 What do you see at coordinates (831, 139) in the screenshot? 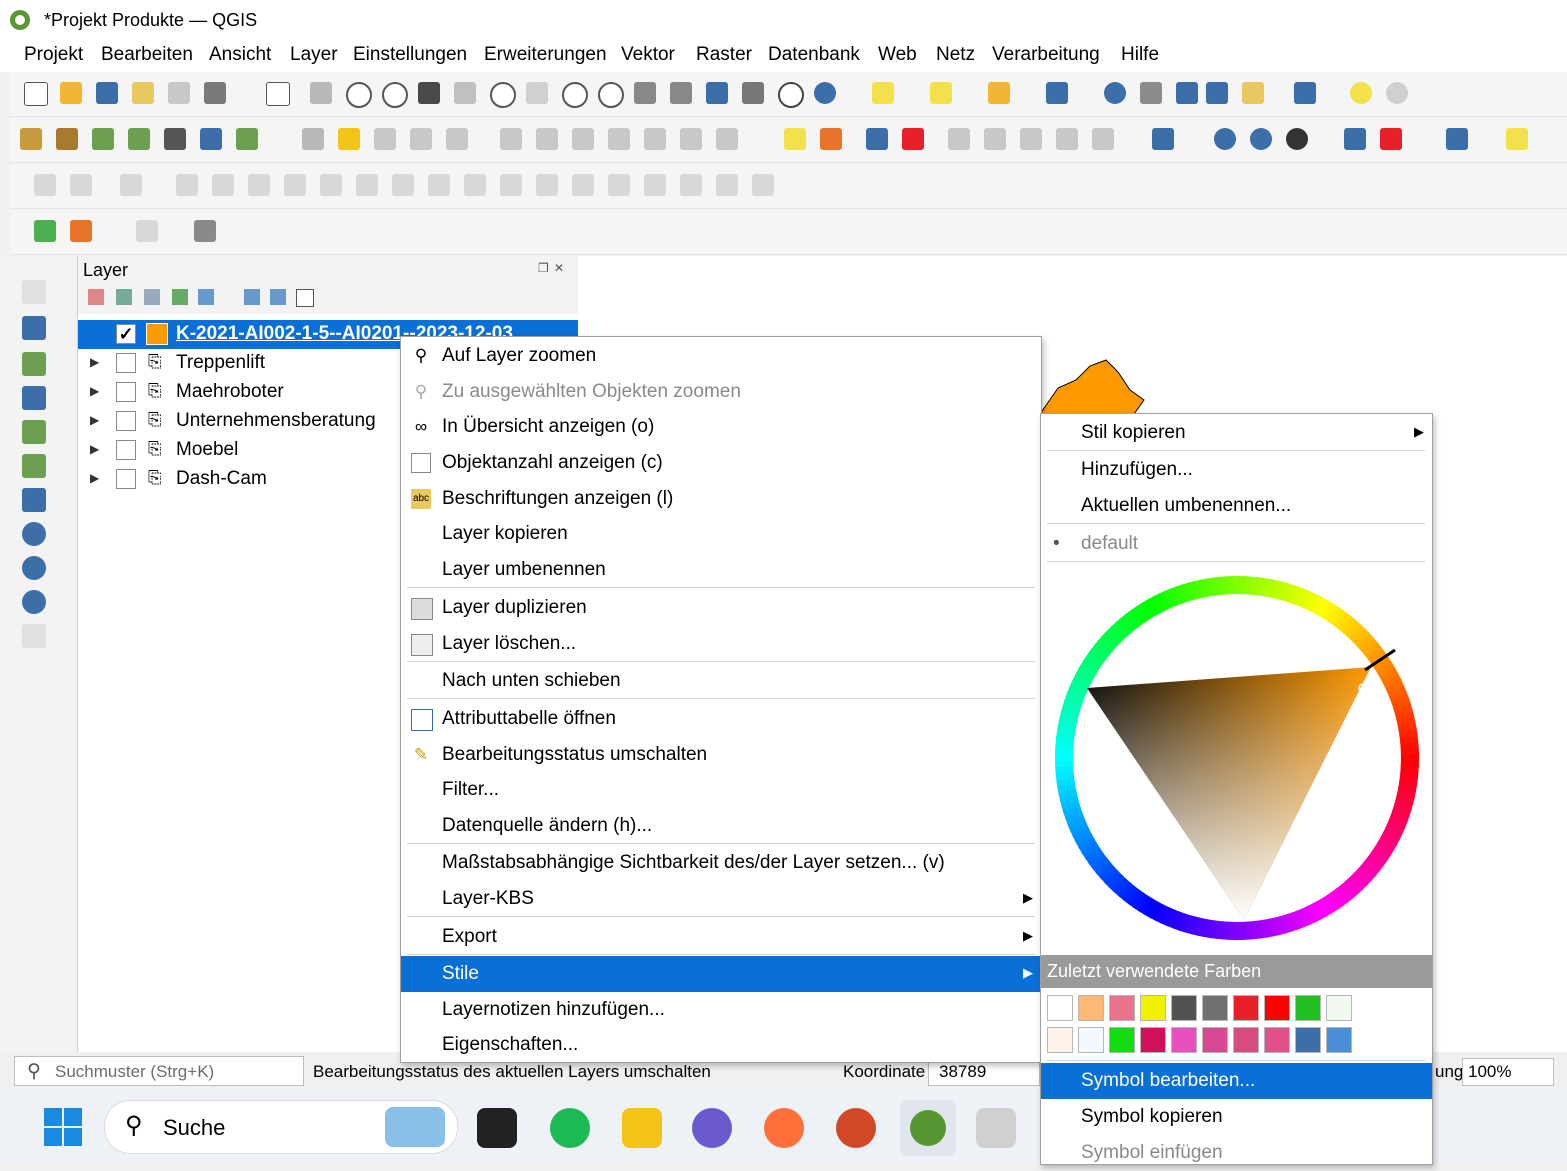
I see `diagram-icon` at bounding box center [831, 139].